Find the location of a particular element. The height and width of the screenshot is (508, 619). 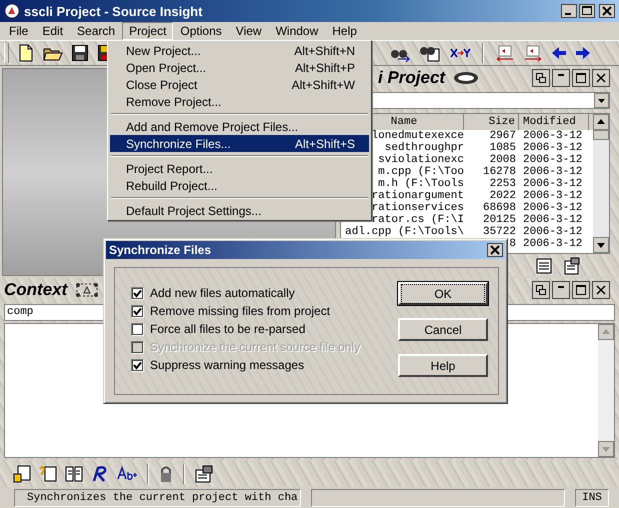

forward-arrow-icon is located at coordinates (583, 53).